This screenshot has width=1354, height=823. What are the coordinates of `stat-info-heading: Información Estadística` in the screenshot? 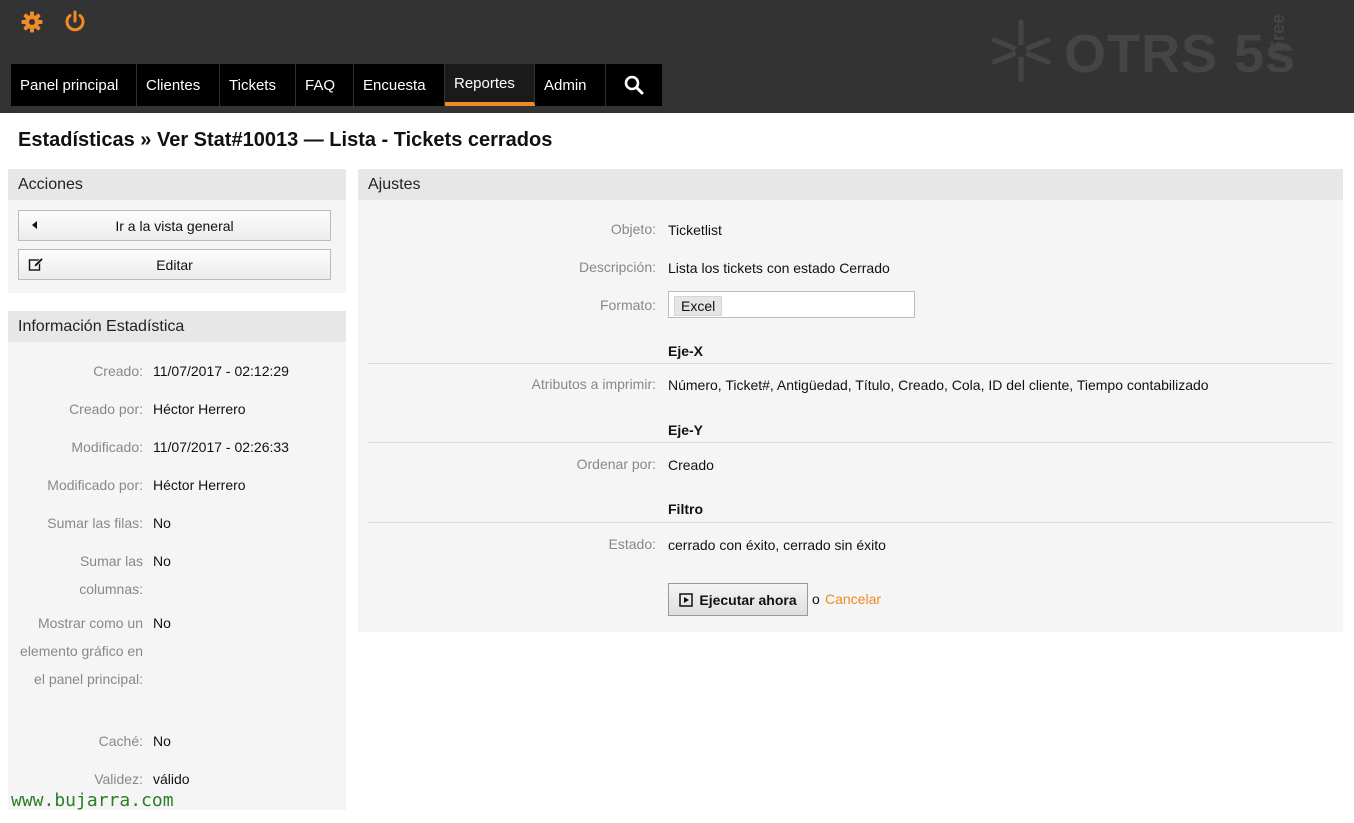 It's located at (177, 326).